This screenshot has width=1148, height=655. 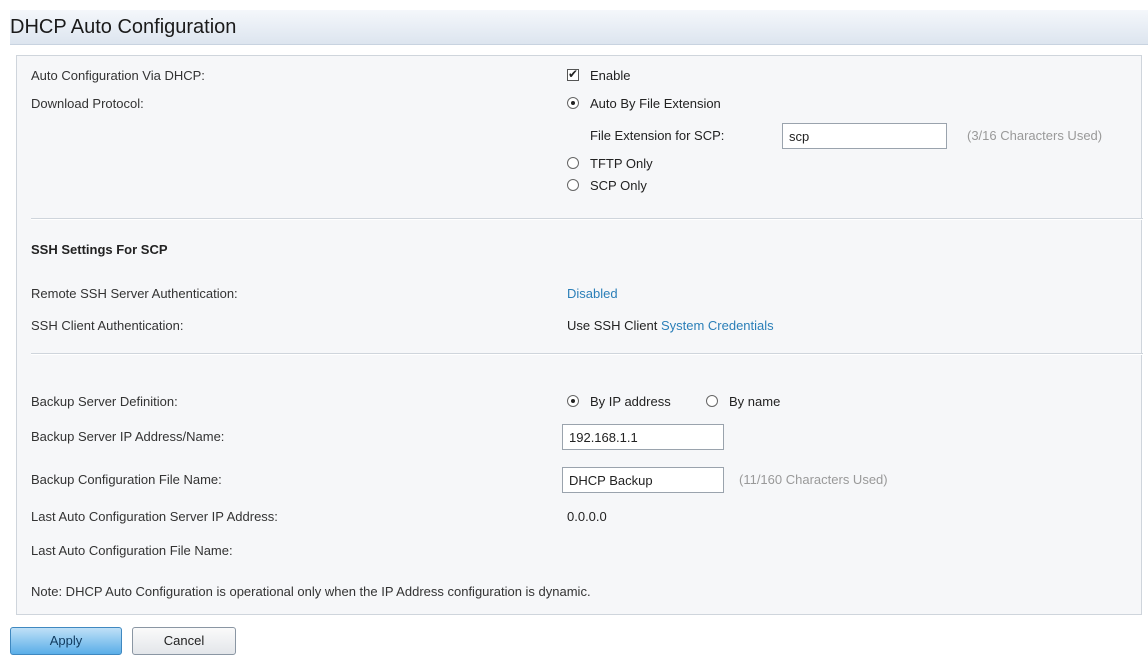 I want to click on radio-by-name, so click(x=712, y=401).